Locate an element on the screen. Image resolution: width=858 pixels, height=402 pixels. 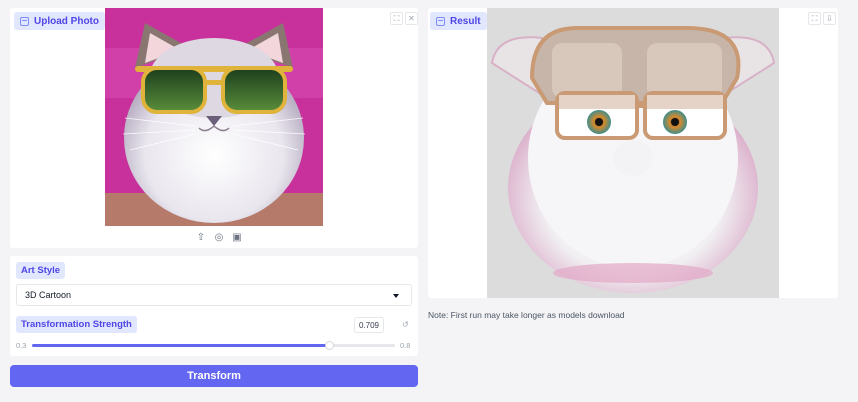
chevron-down-icon is located at coordinates (396, 296).